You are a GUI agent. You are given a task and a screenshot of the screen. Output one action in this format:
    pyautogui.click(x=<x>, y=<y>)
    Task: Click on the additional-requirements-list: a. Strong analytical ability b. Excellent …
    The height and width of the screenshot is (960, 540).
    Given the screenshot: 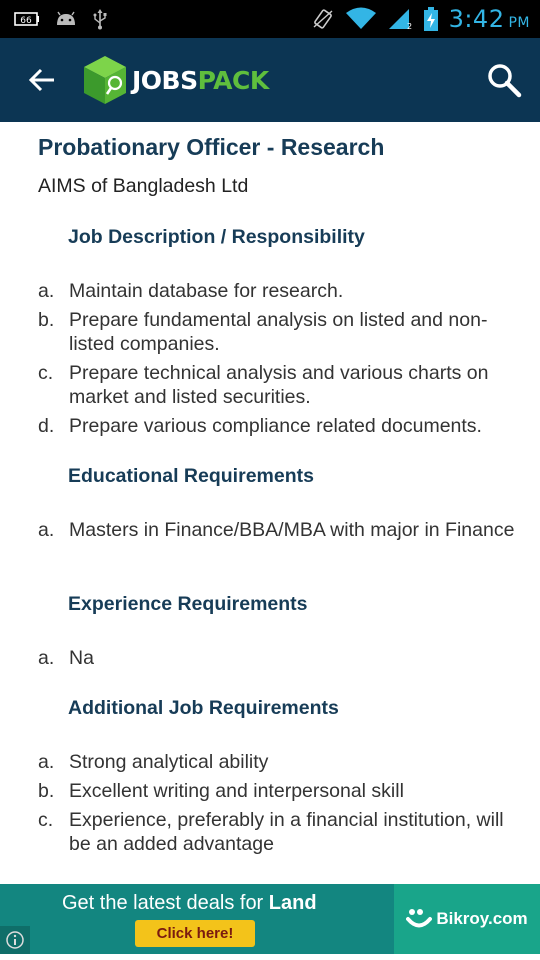 What is the action you would take?
    pyautogui.click(x=283, y=805)
    